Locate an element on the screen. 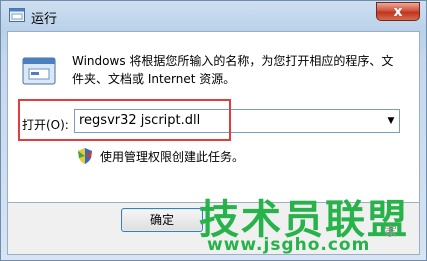 Image resolution: width=427 pixels, height=261 pixels. ok-button: 确定 is located at coordinates (162, 220).